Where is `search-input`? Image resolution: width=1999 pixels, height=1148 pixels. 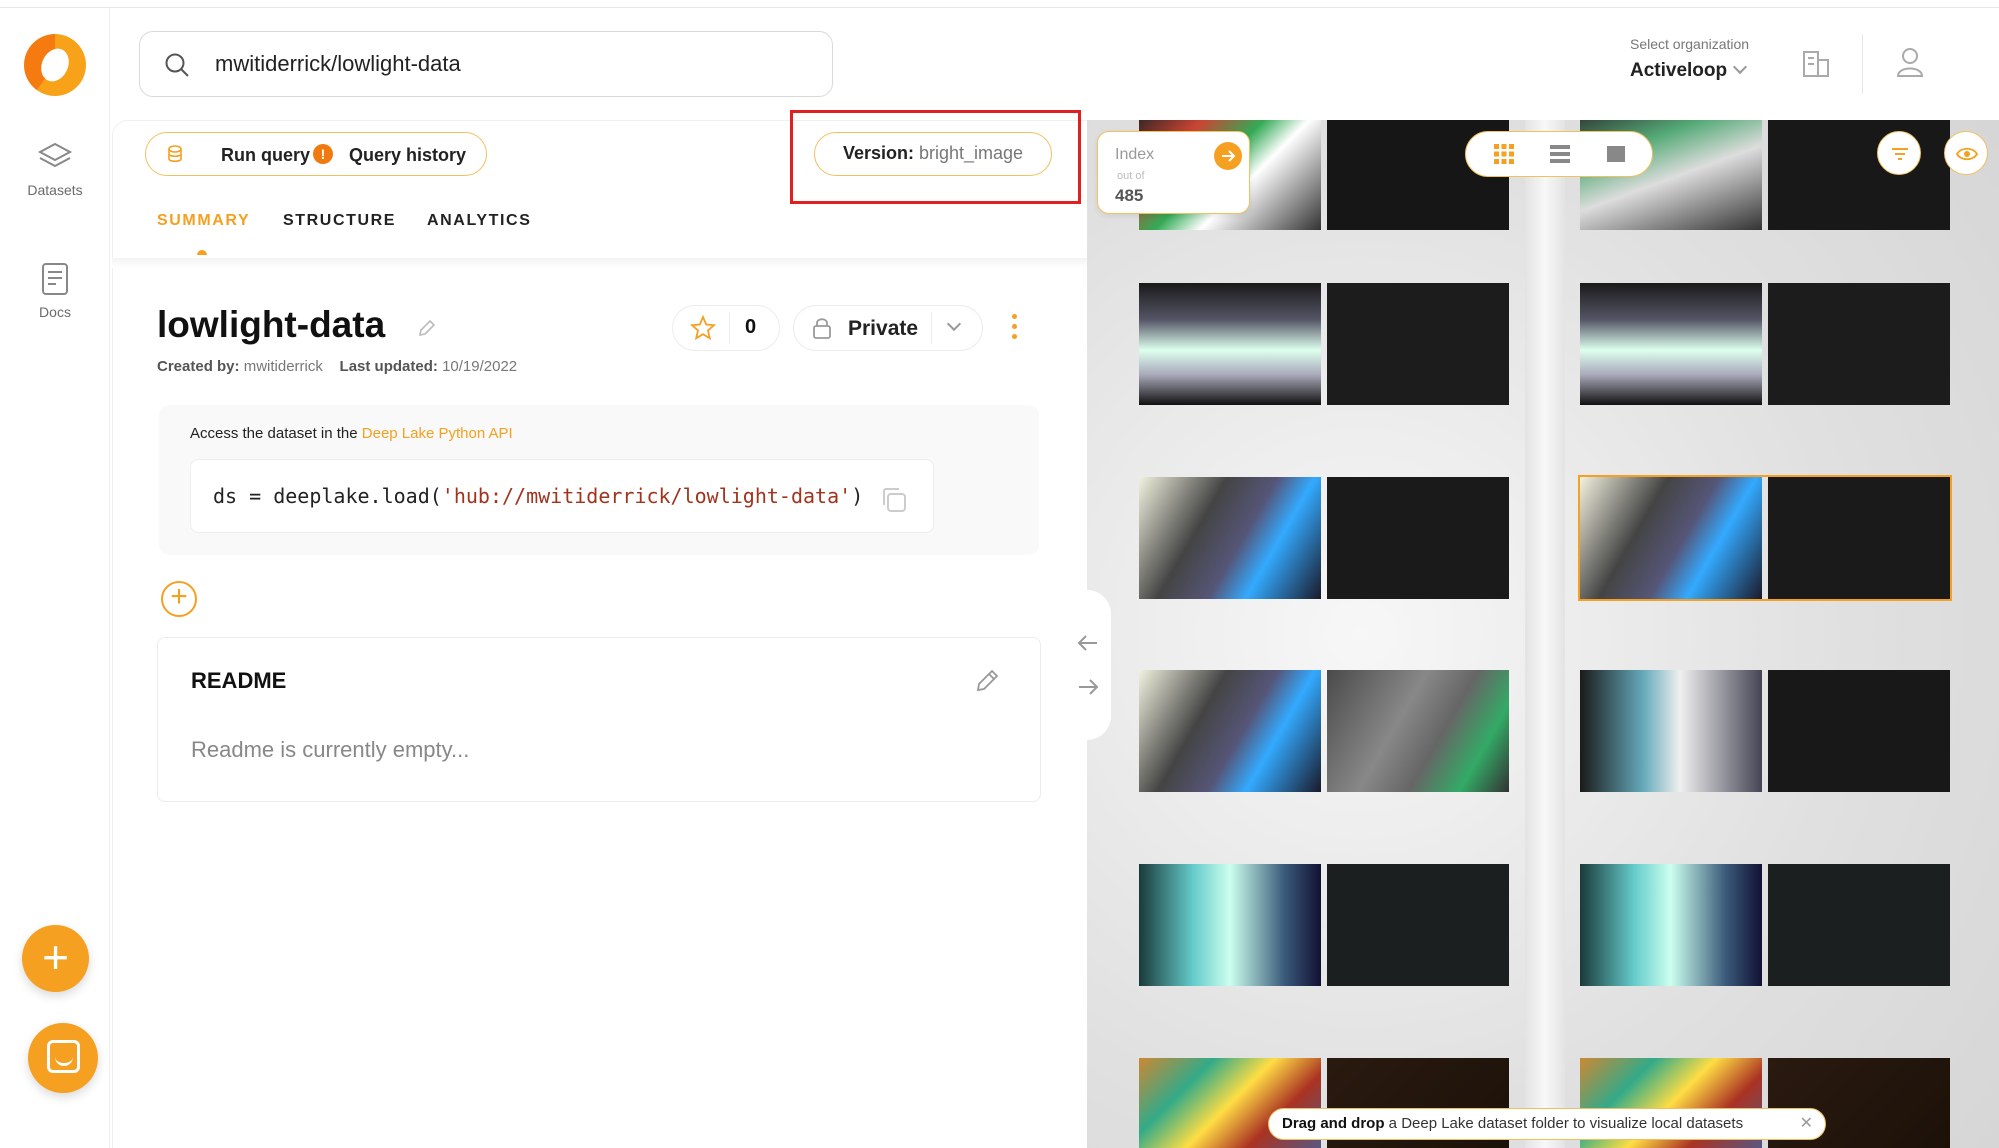
search-input is located at coordinates (505, 64).